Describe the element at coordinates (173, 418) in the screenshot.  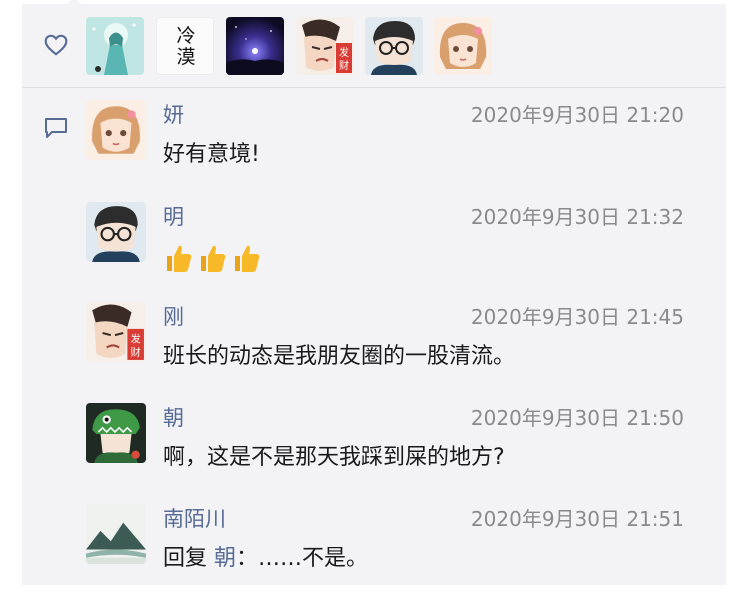
I see `comment-author: 朝` at that location.